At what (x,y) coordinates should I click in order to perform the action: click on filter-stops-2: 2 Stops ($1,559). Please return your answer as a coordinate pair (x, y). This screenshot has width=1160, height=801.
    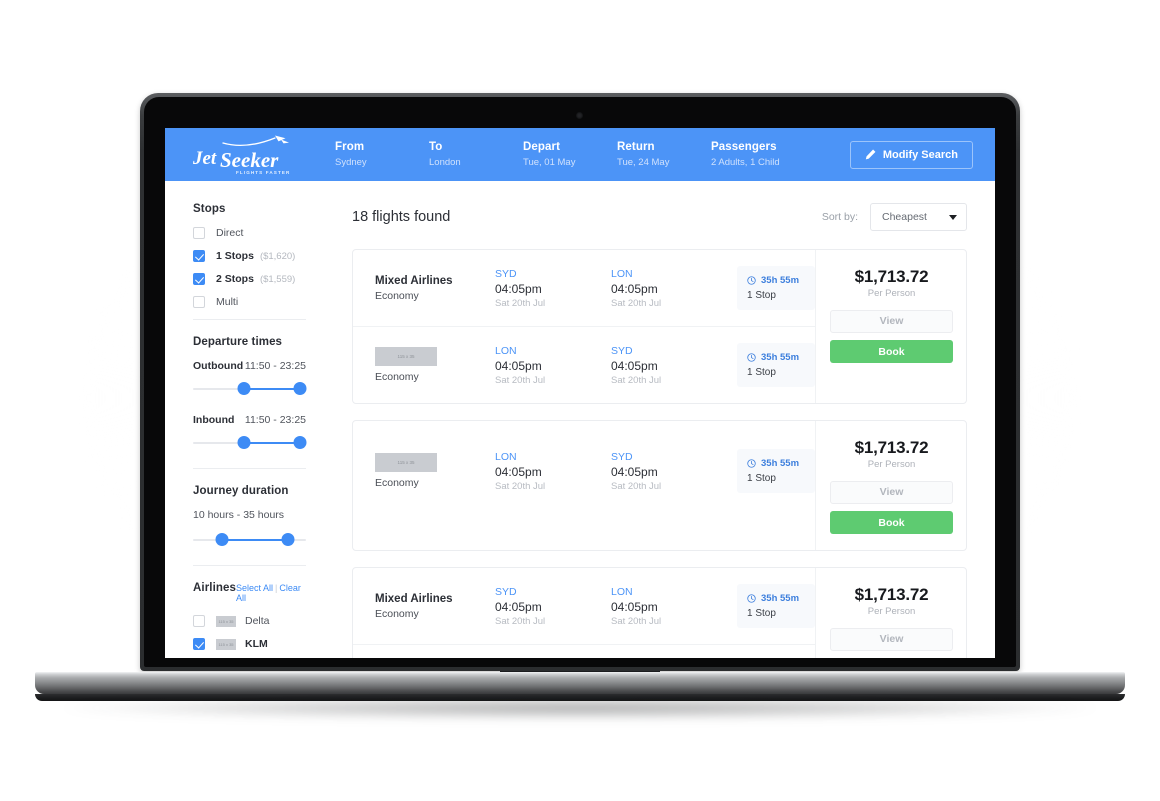
    Looking at the image, I should click on (261, 279).